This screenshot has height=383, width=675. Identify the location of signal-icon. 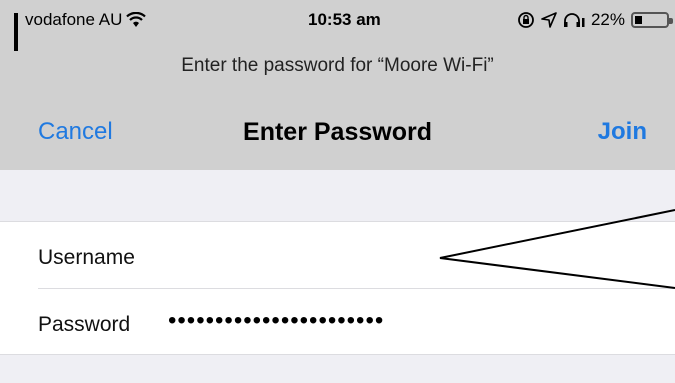
(16, 32).